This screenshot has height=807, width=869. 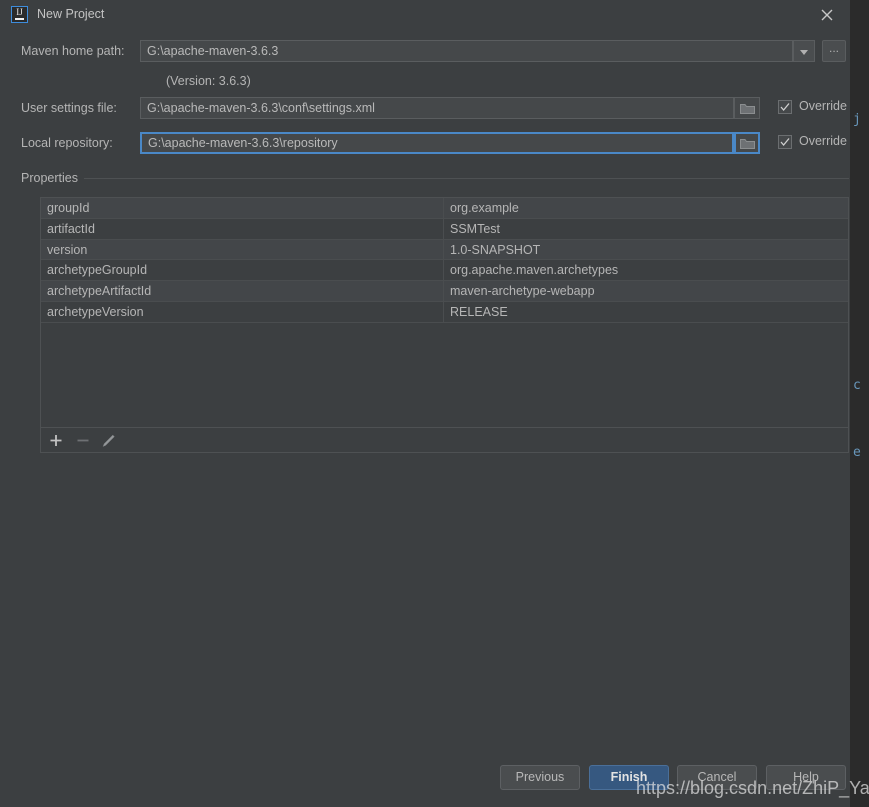 What do you see at coordinates (495, 249) in the screenshot?
I see `property-value: 1.0-SNAPSHOT` at bounding box center [495, 249].